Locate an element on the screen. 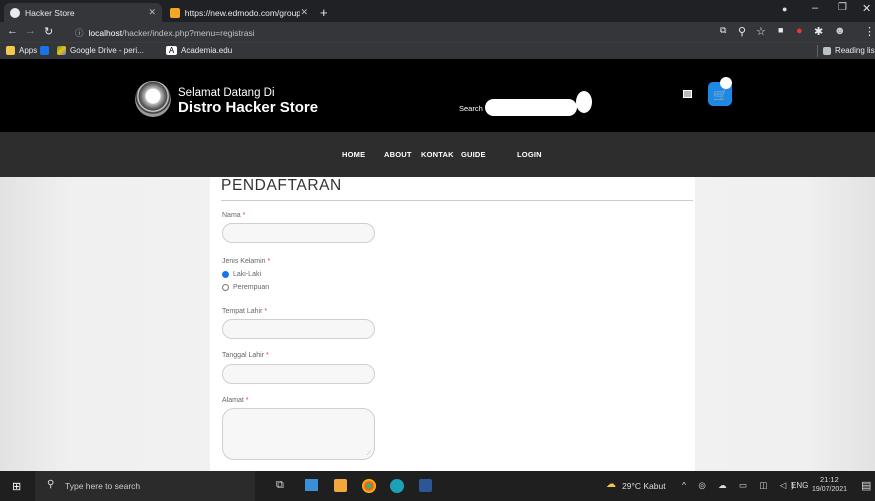  nav-kontak: KONTAK is located at coordinates (437, 154).